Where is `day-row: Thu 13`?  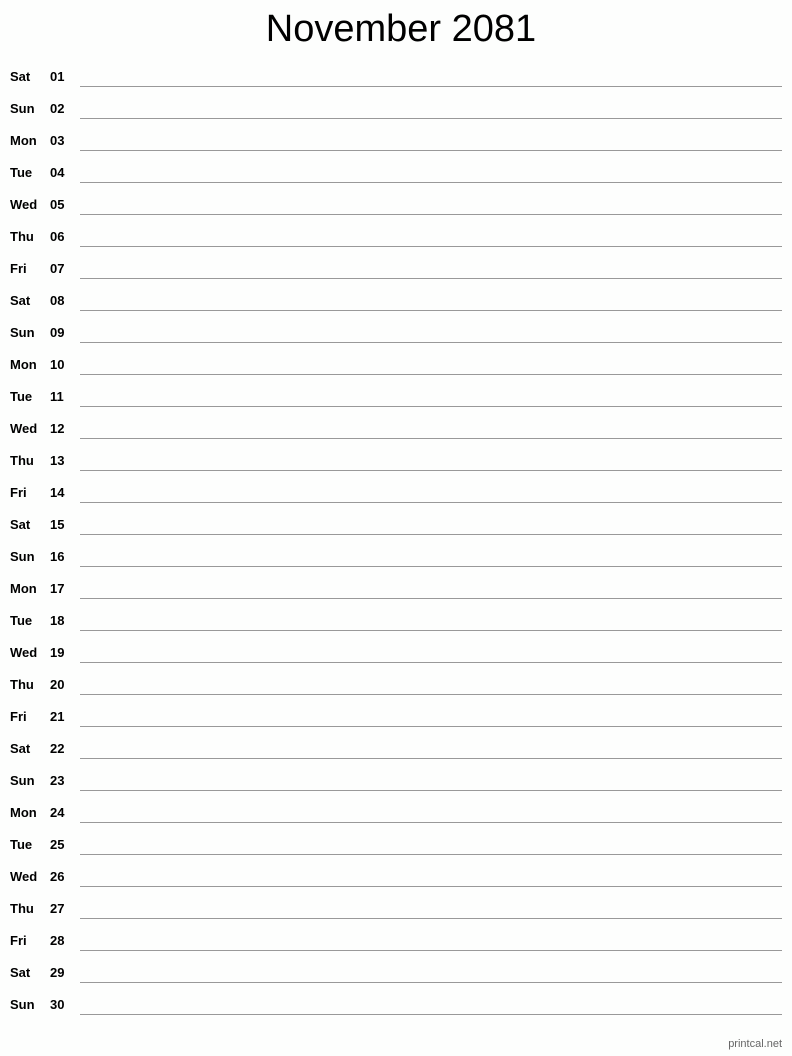
day-row: Thu 13 is located at coordinates (396, 462).